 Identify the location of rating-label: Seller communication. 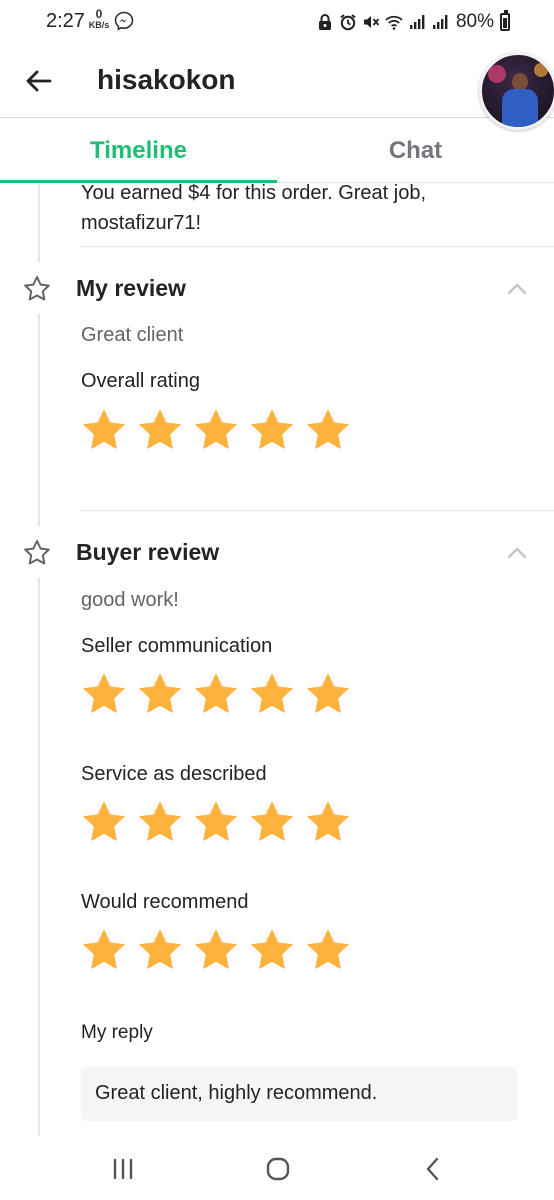
(177, 646).